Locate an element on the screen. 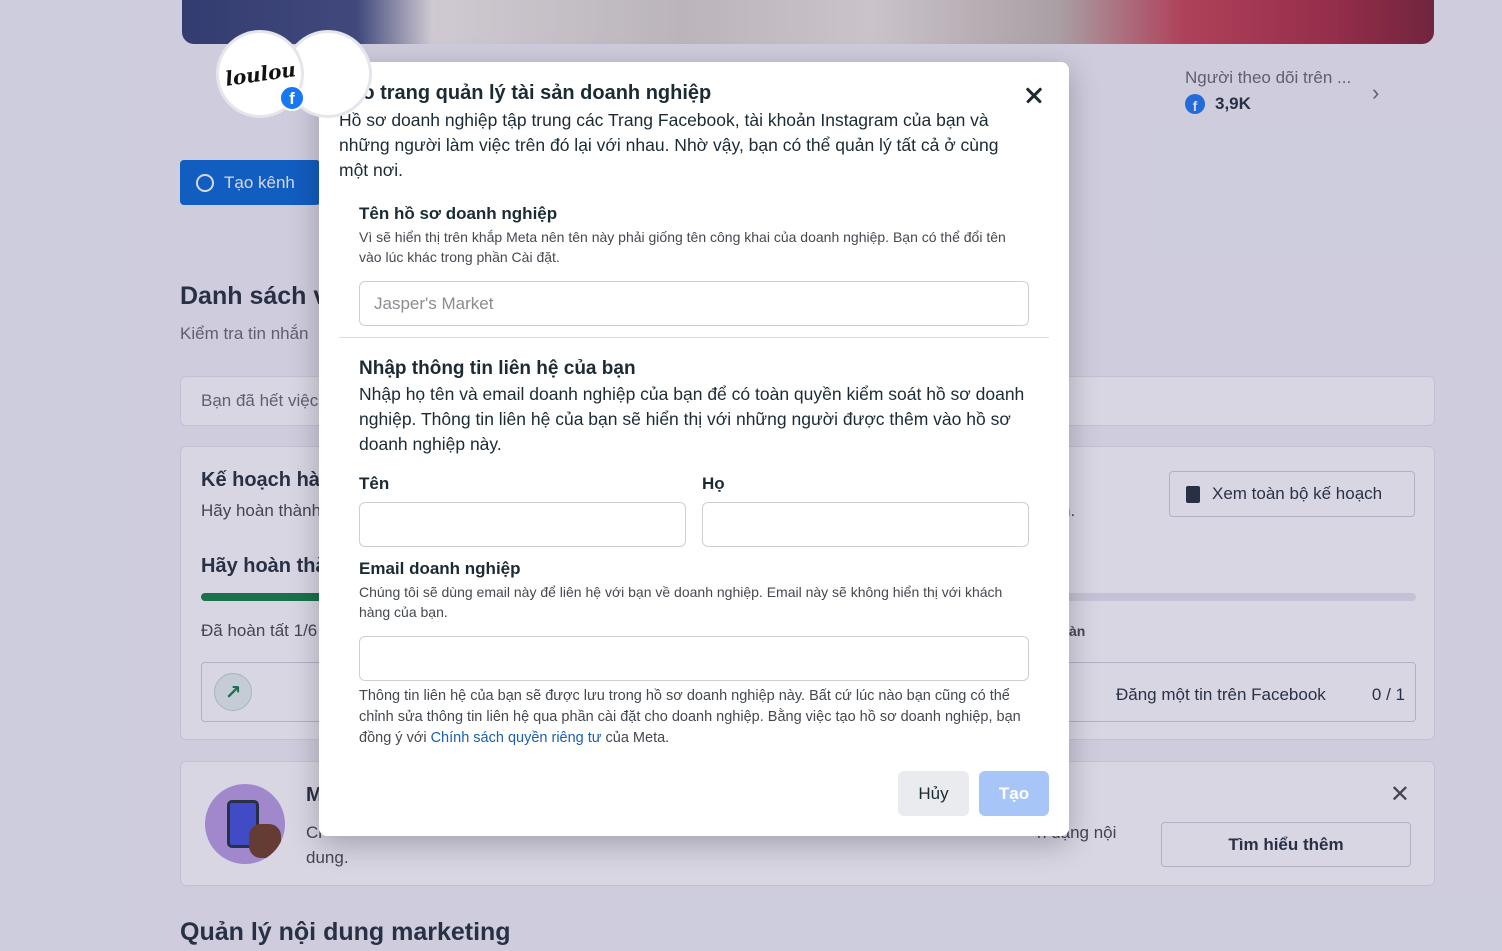 This screenshot has width=1502, height=951. first-name-group: Tên is located at coordinates (522, 510).